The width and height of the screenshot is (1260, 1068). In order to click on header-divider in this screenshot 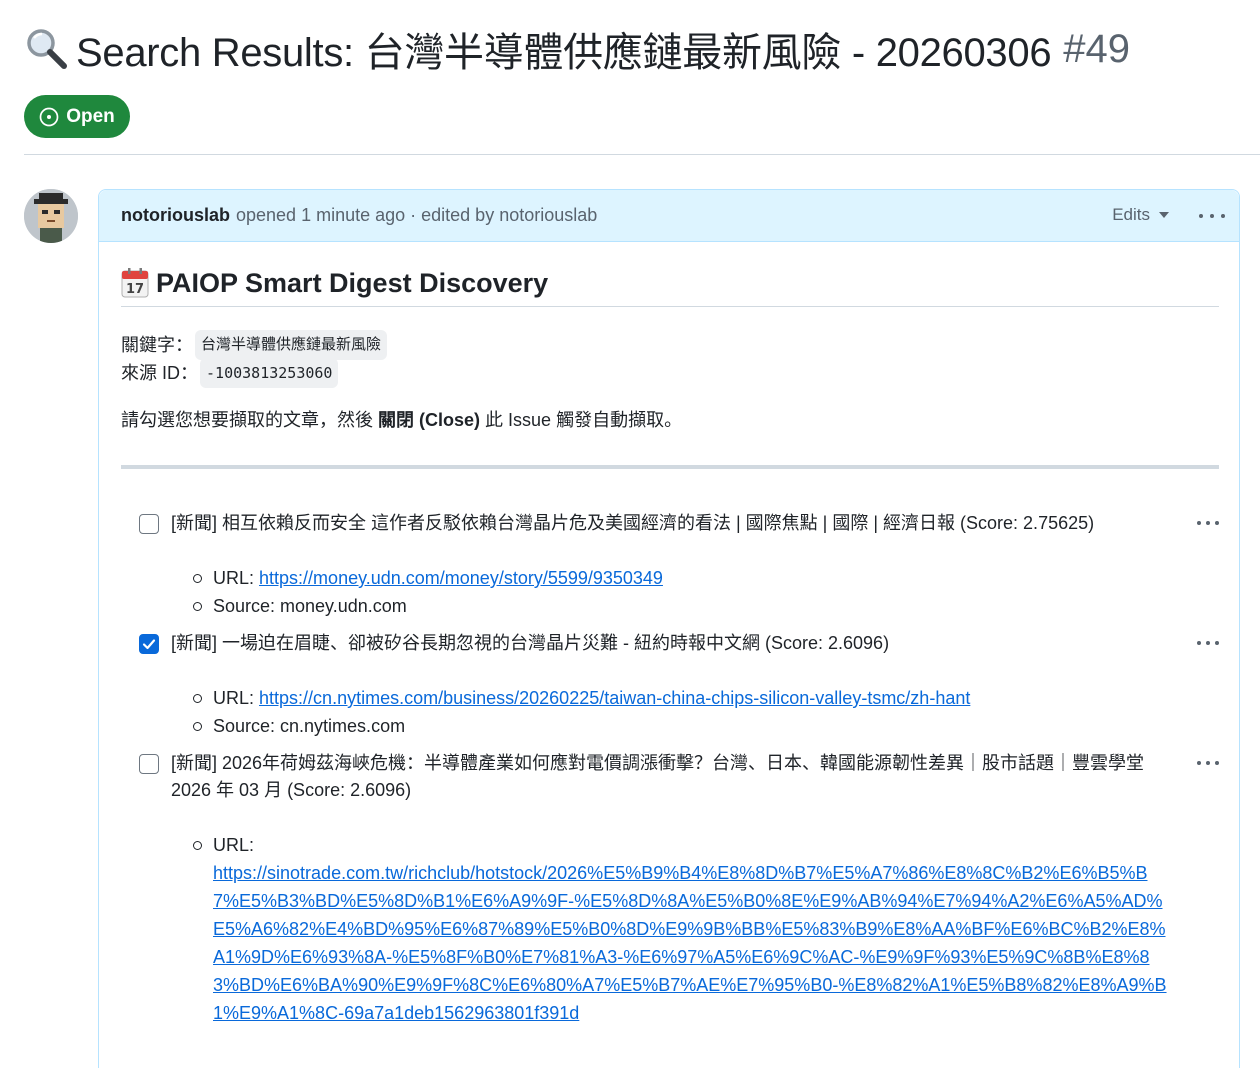, I will do `click(642, 154)`.